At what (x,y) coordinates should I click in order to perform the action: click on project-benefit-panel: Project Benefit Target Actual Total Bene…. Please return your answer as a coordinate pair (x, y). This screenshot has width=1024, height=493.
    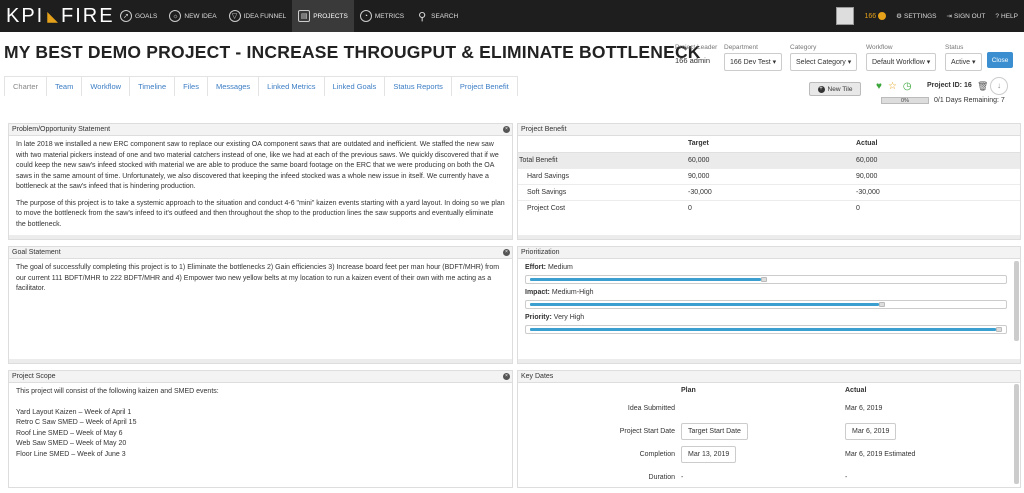
    Looking at the image, I should click on (769, 181).